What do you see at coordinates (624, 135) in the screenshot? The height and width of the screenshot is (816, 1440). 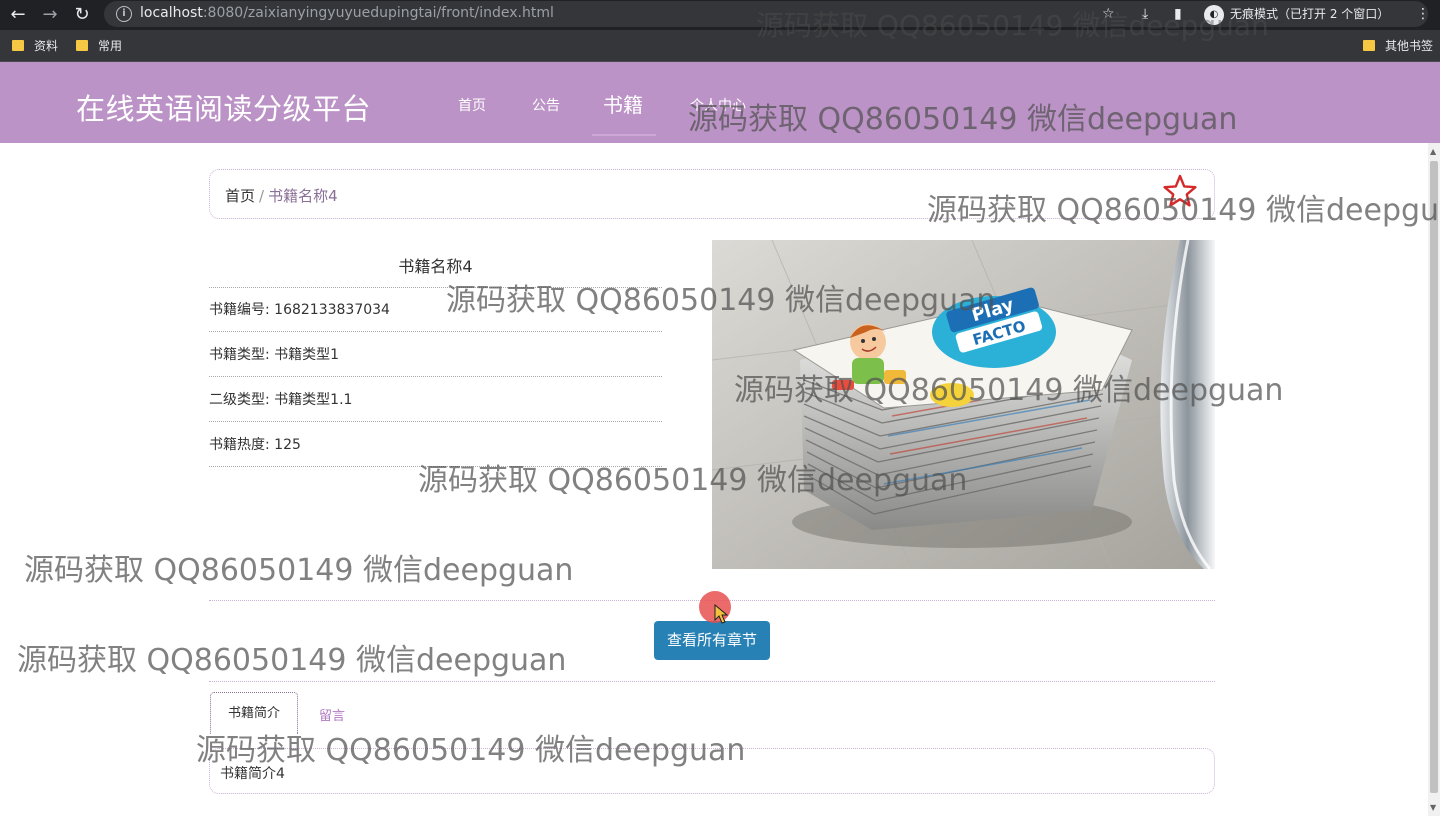 I see `nav-active-indicator` at bounding box center [624, 135].